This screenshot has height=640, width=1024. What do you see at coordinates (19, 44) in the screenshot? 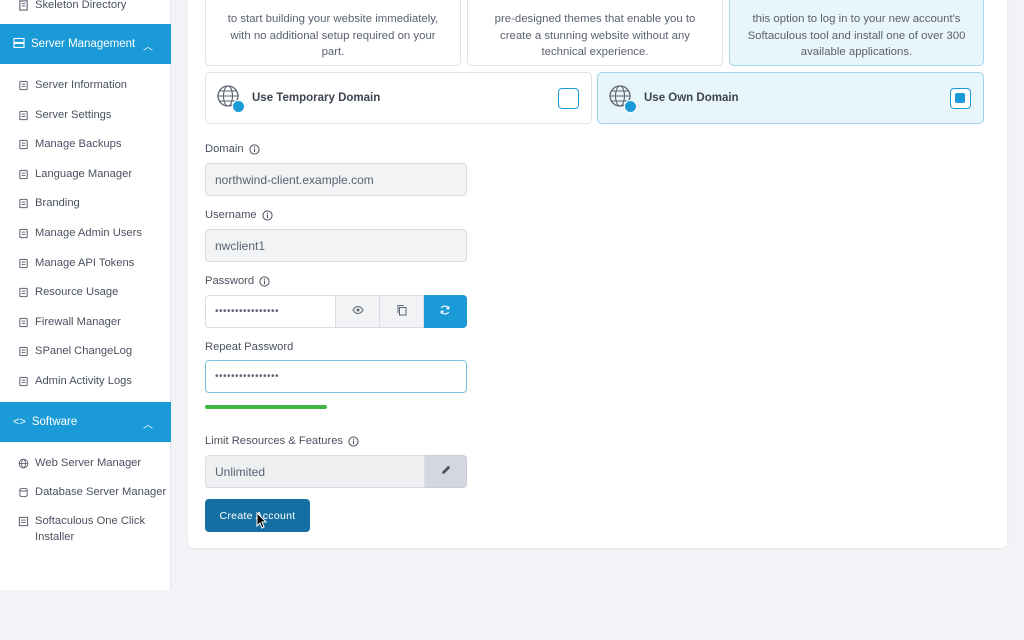
I see `server-icon` at bounding box center [19, 44].